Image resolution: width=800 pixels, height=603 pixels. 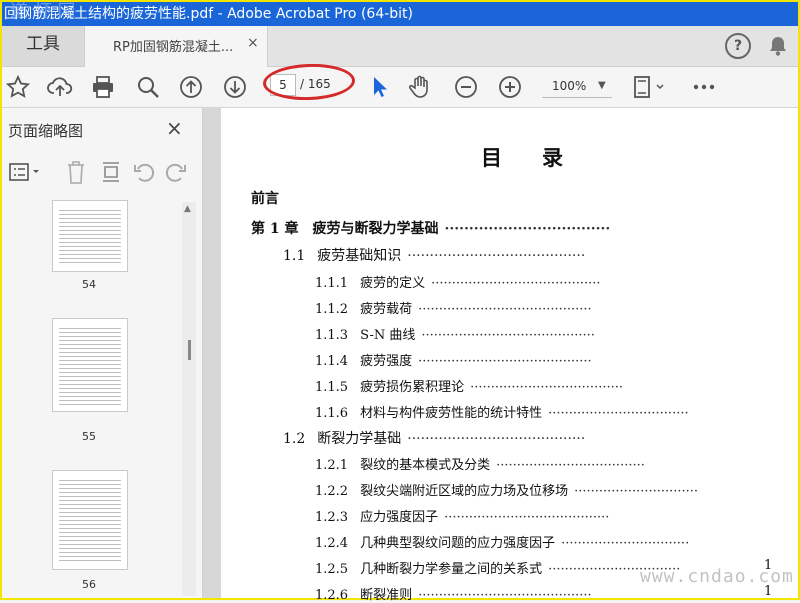 I want to click on toc-entry-num: 前言, so click(x=265, y=199).